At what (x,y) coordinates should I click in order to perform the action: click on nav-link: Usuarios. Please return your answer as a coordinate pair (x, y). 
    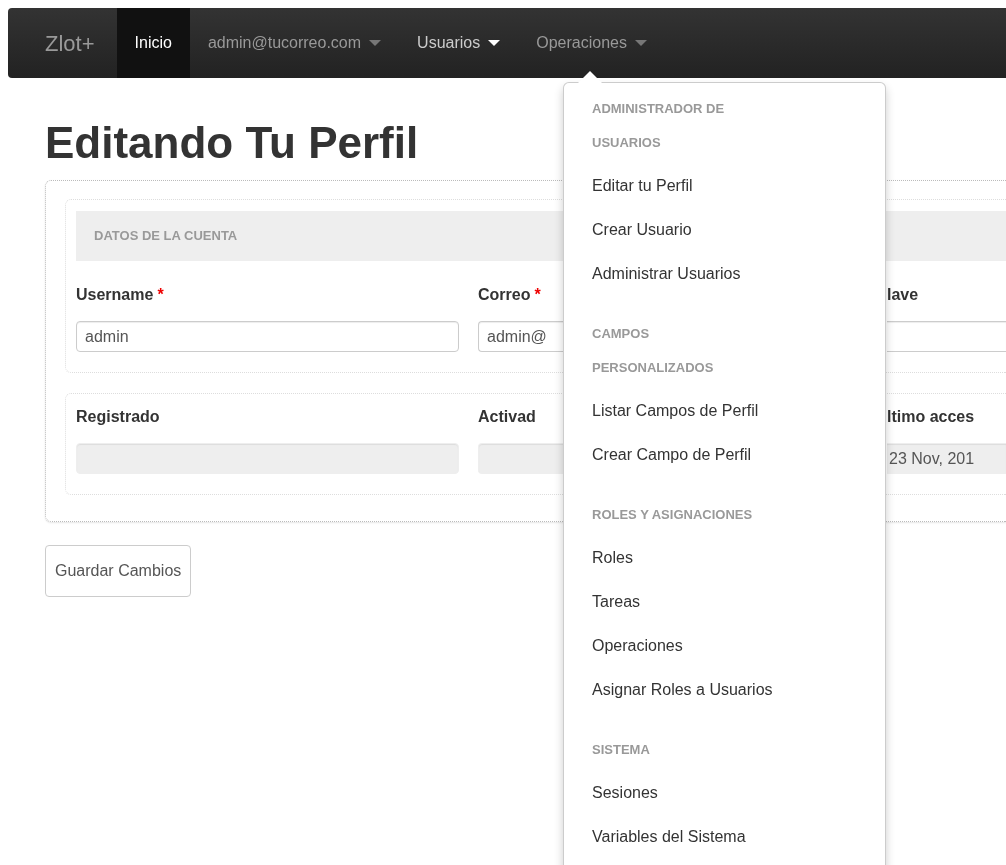
    Looking at the image, I should click on (459, 43).